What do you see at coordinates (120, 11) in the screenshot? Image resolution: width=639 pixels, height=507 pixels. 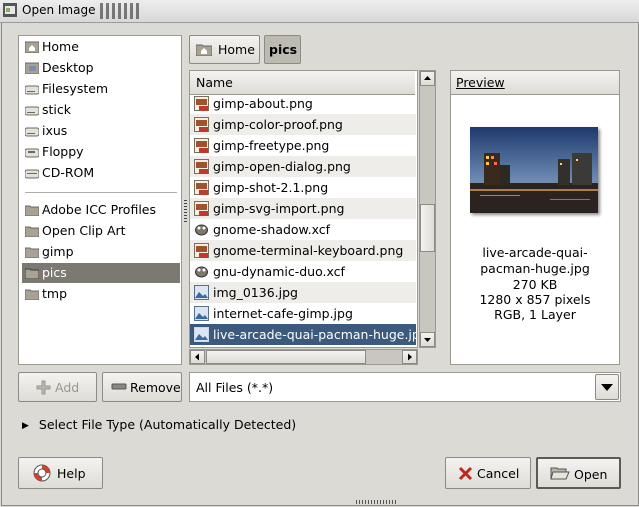 I see `title-decoration` at bounding box center [120, 11].